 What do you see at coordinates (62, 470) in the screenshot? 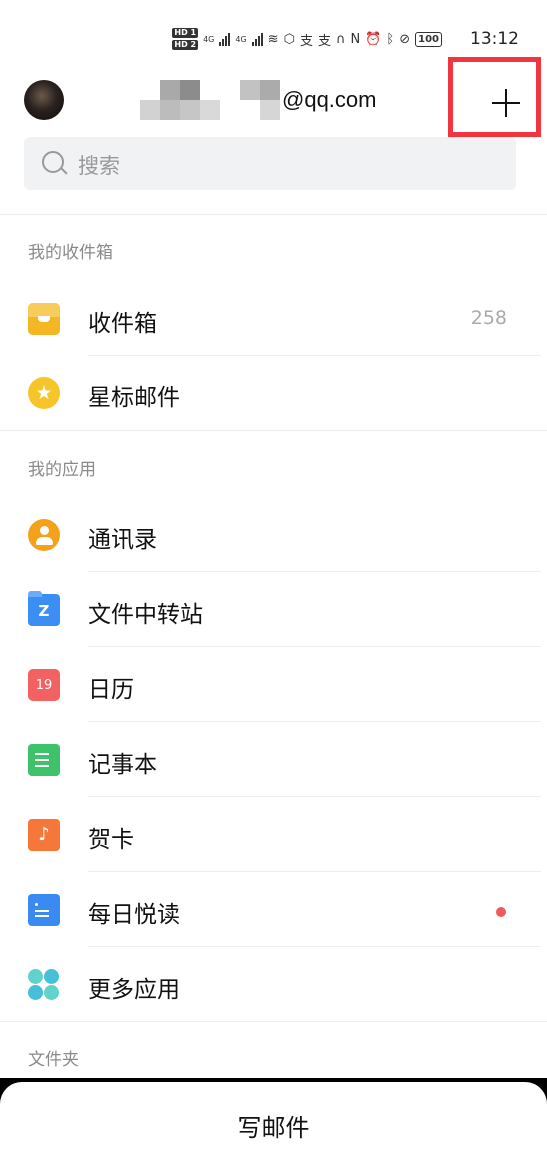
I see `section-title-apps: 我的应用` at bounding box center [62, 470].